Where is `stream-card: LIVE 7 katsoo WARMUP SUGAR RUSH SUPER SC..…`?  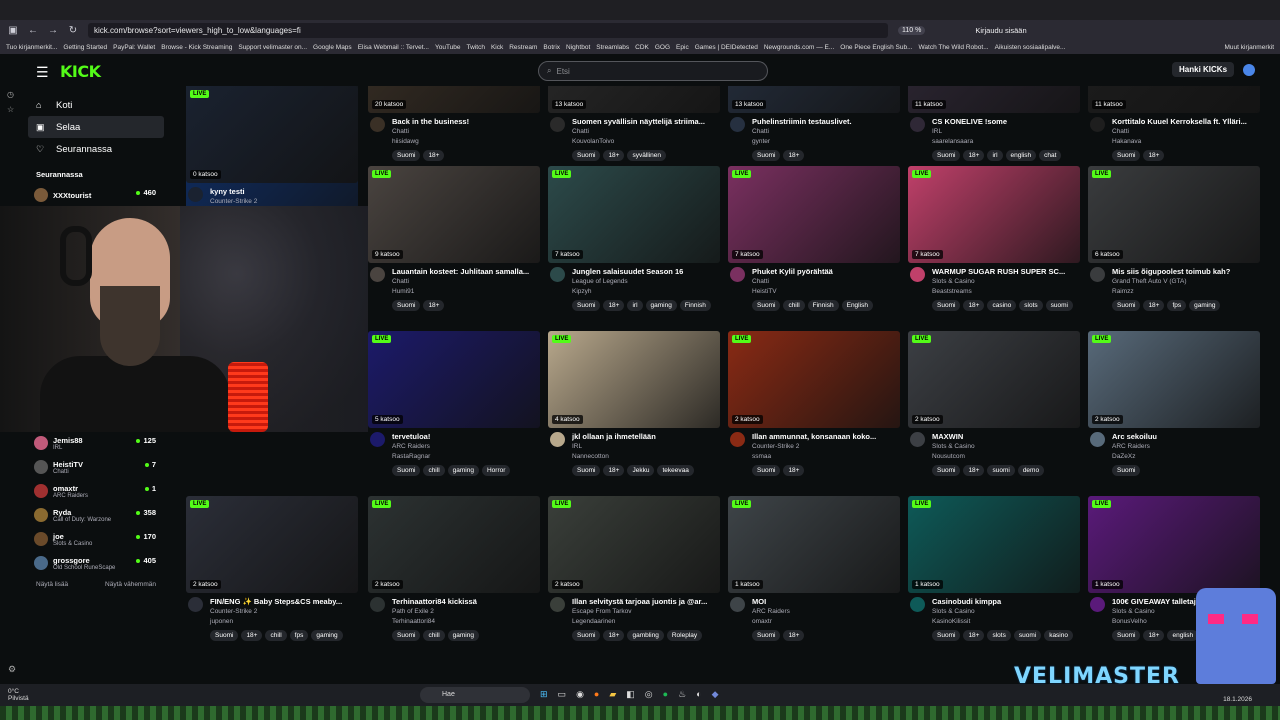 stream-card: LIVE 7 katsoo WARMUP SUGAR RUSH SUPER SC..… is located at coordinates (994, 244).